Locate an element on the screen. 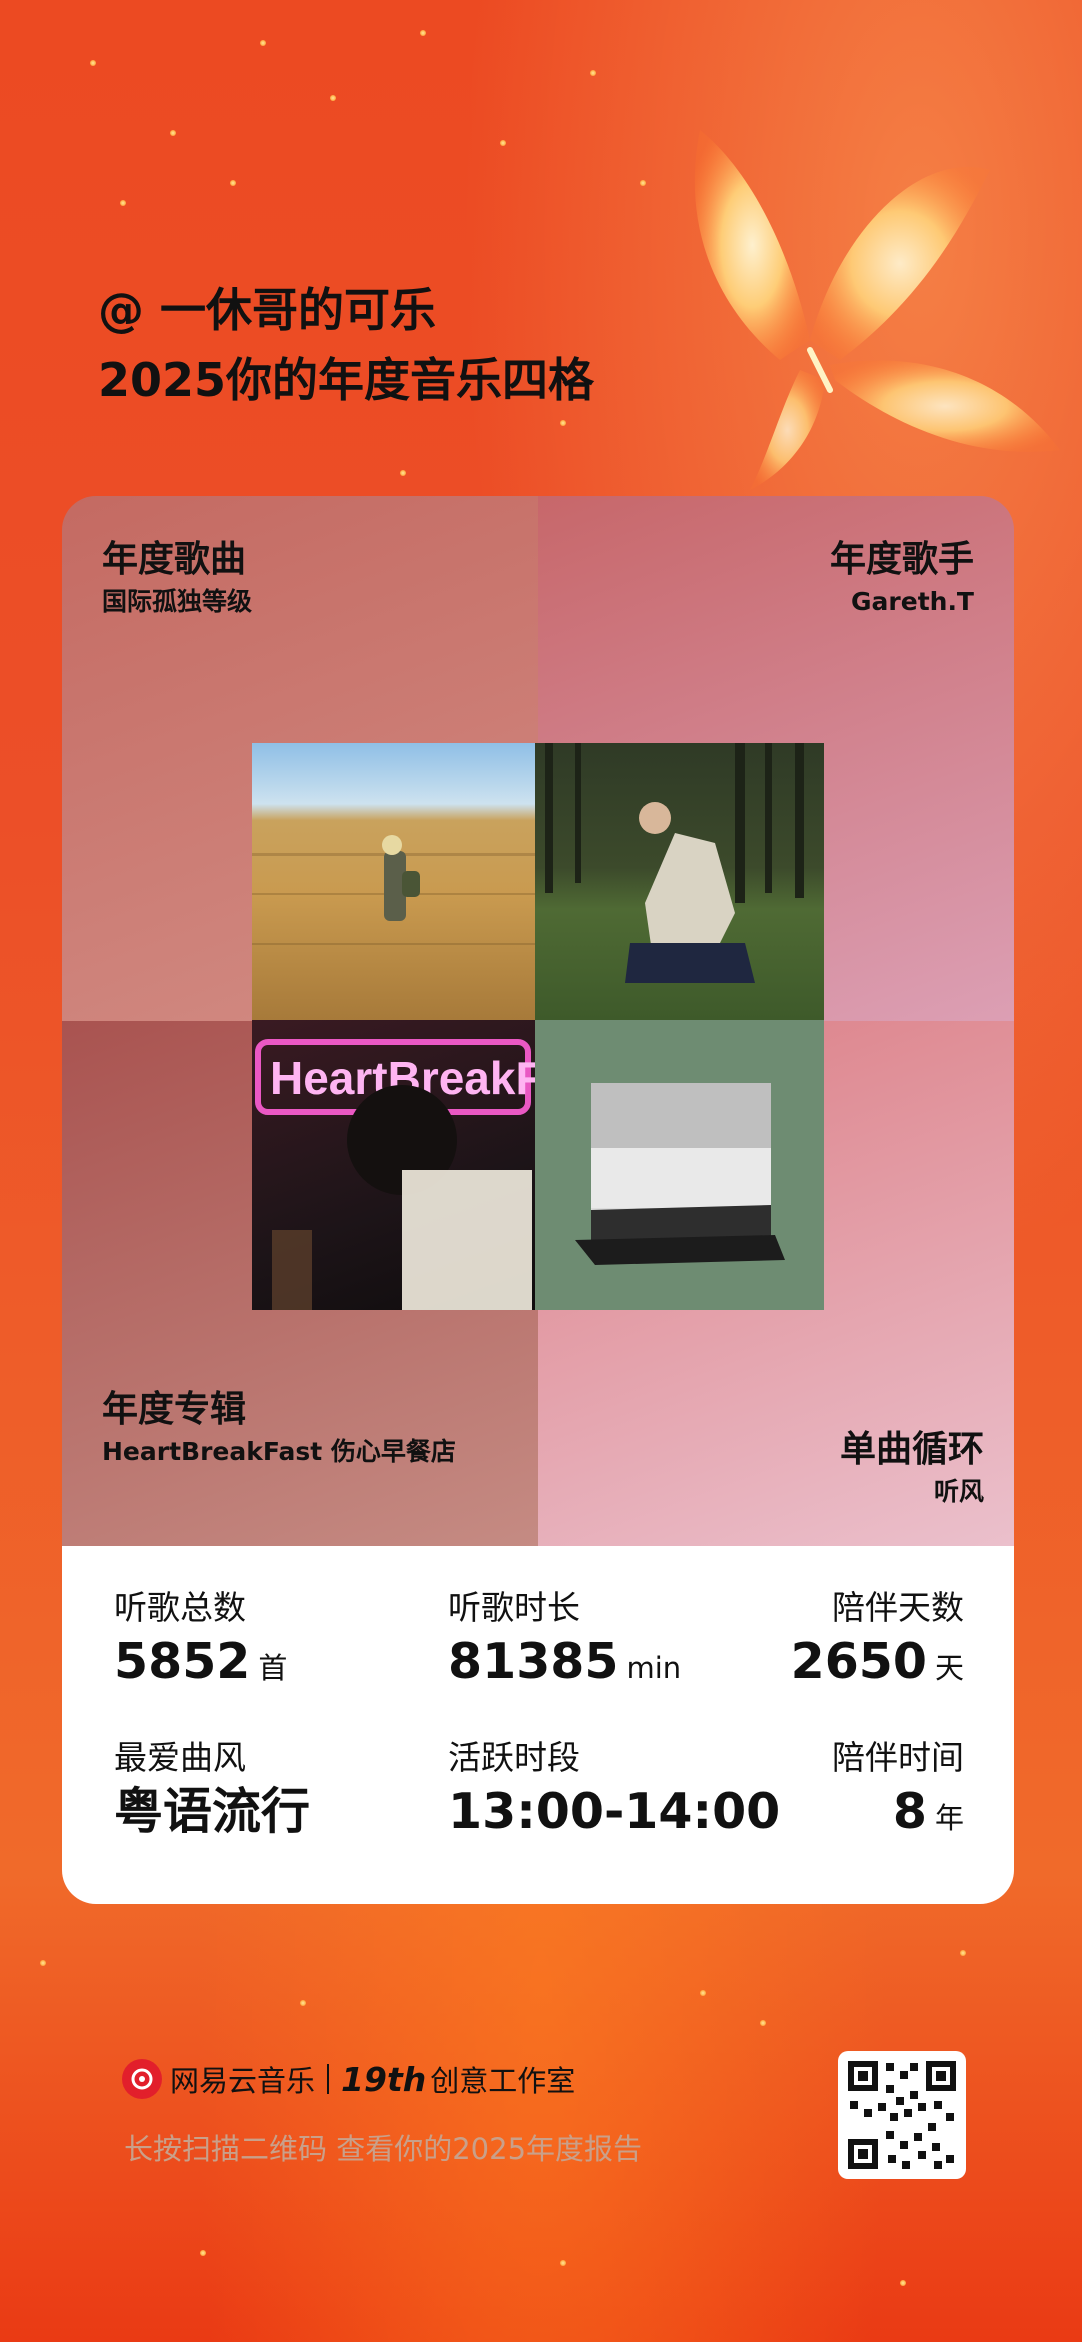 Image resolution: width=1082 pixels, height=2342 pixels. stat-active-time-value: 13:00-14:00 is located at coordinates (614, 1811).